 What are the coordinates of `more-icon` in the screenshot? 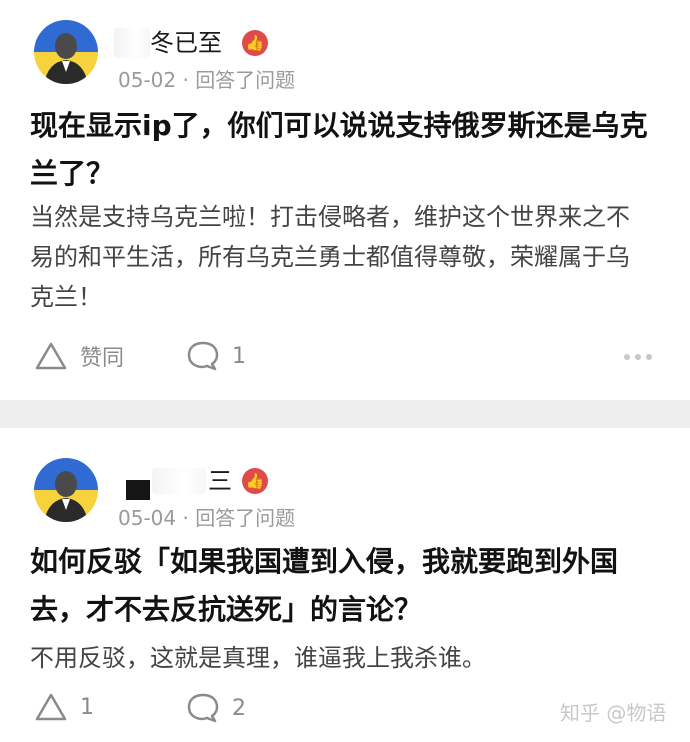 It's located at (638, 357).